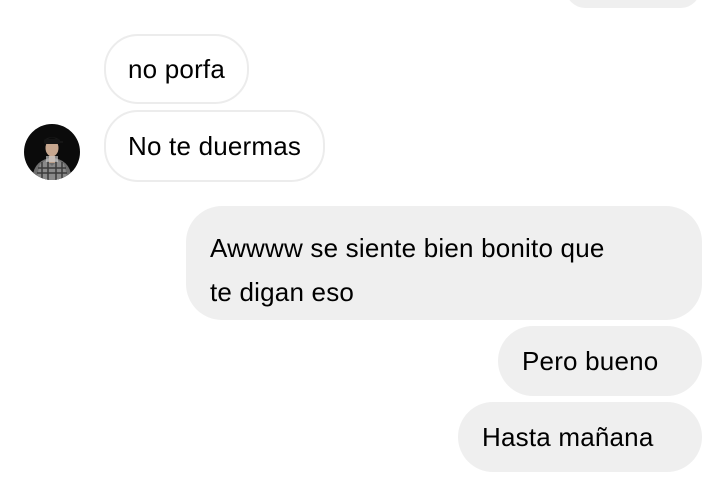 The image size is (704, 494). Describe the element at coordinates (568, 437) in the screenshot. I see `message-text: Hasta mañana` at that location.